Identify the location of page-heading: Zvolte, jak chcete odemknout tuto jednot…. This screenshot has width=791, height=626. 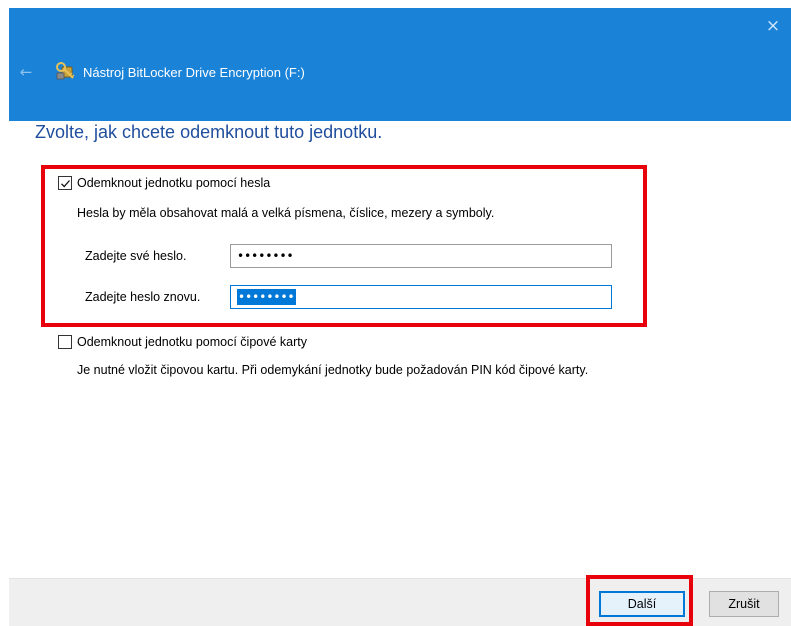
(209, 132).